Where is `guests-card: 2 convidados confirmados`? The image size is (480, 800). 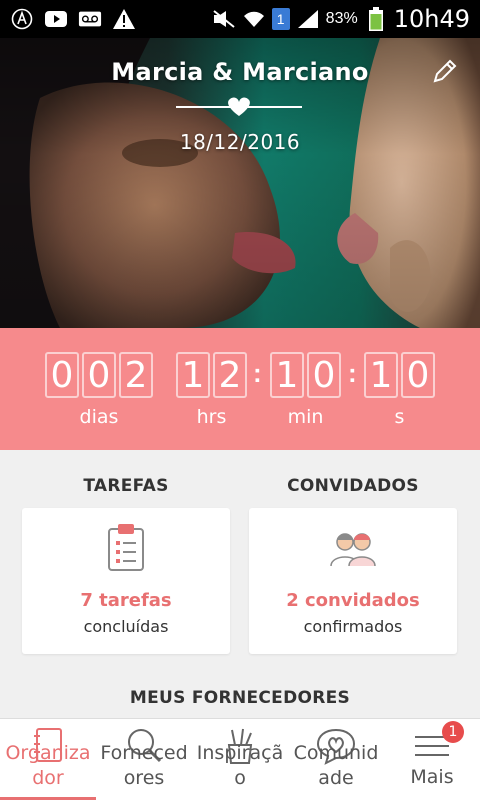 guests-card: 2 convidados confirmados is located at coordinates (353, 581).